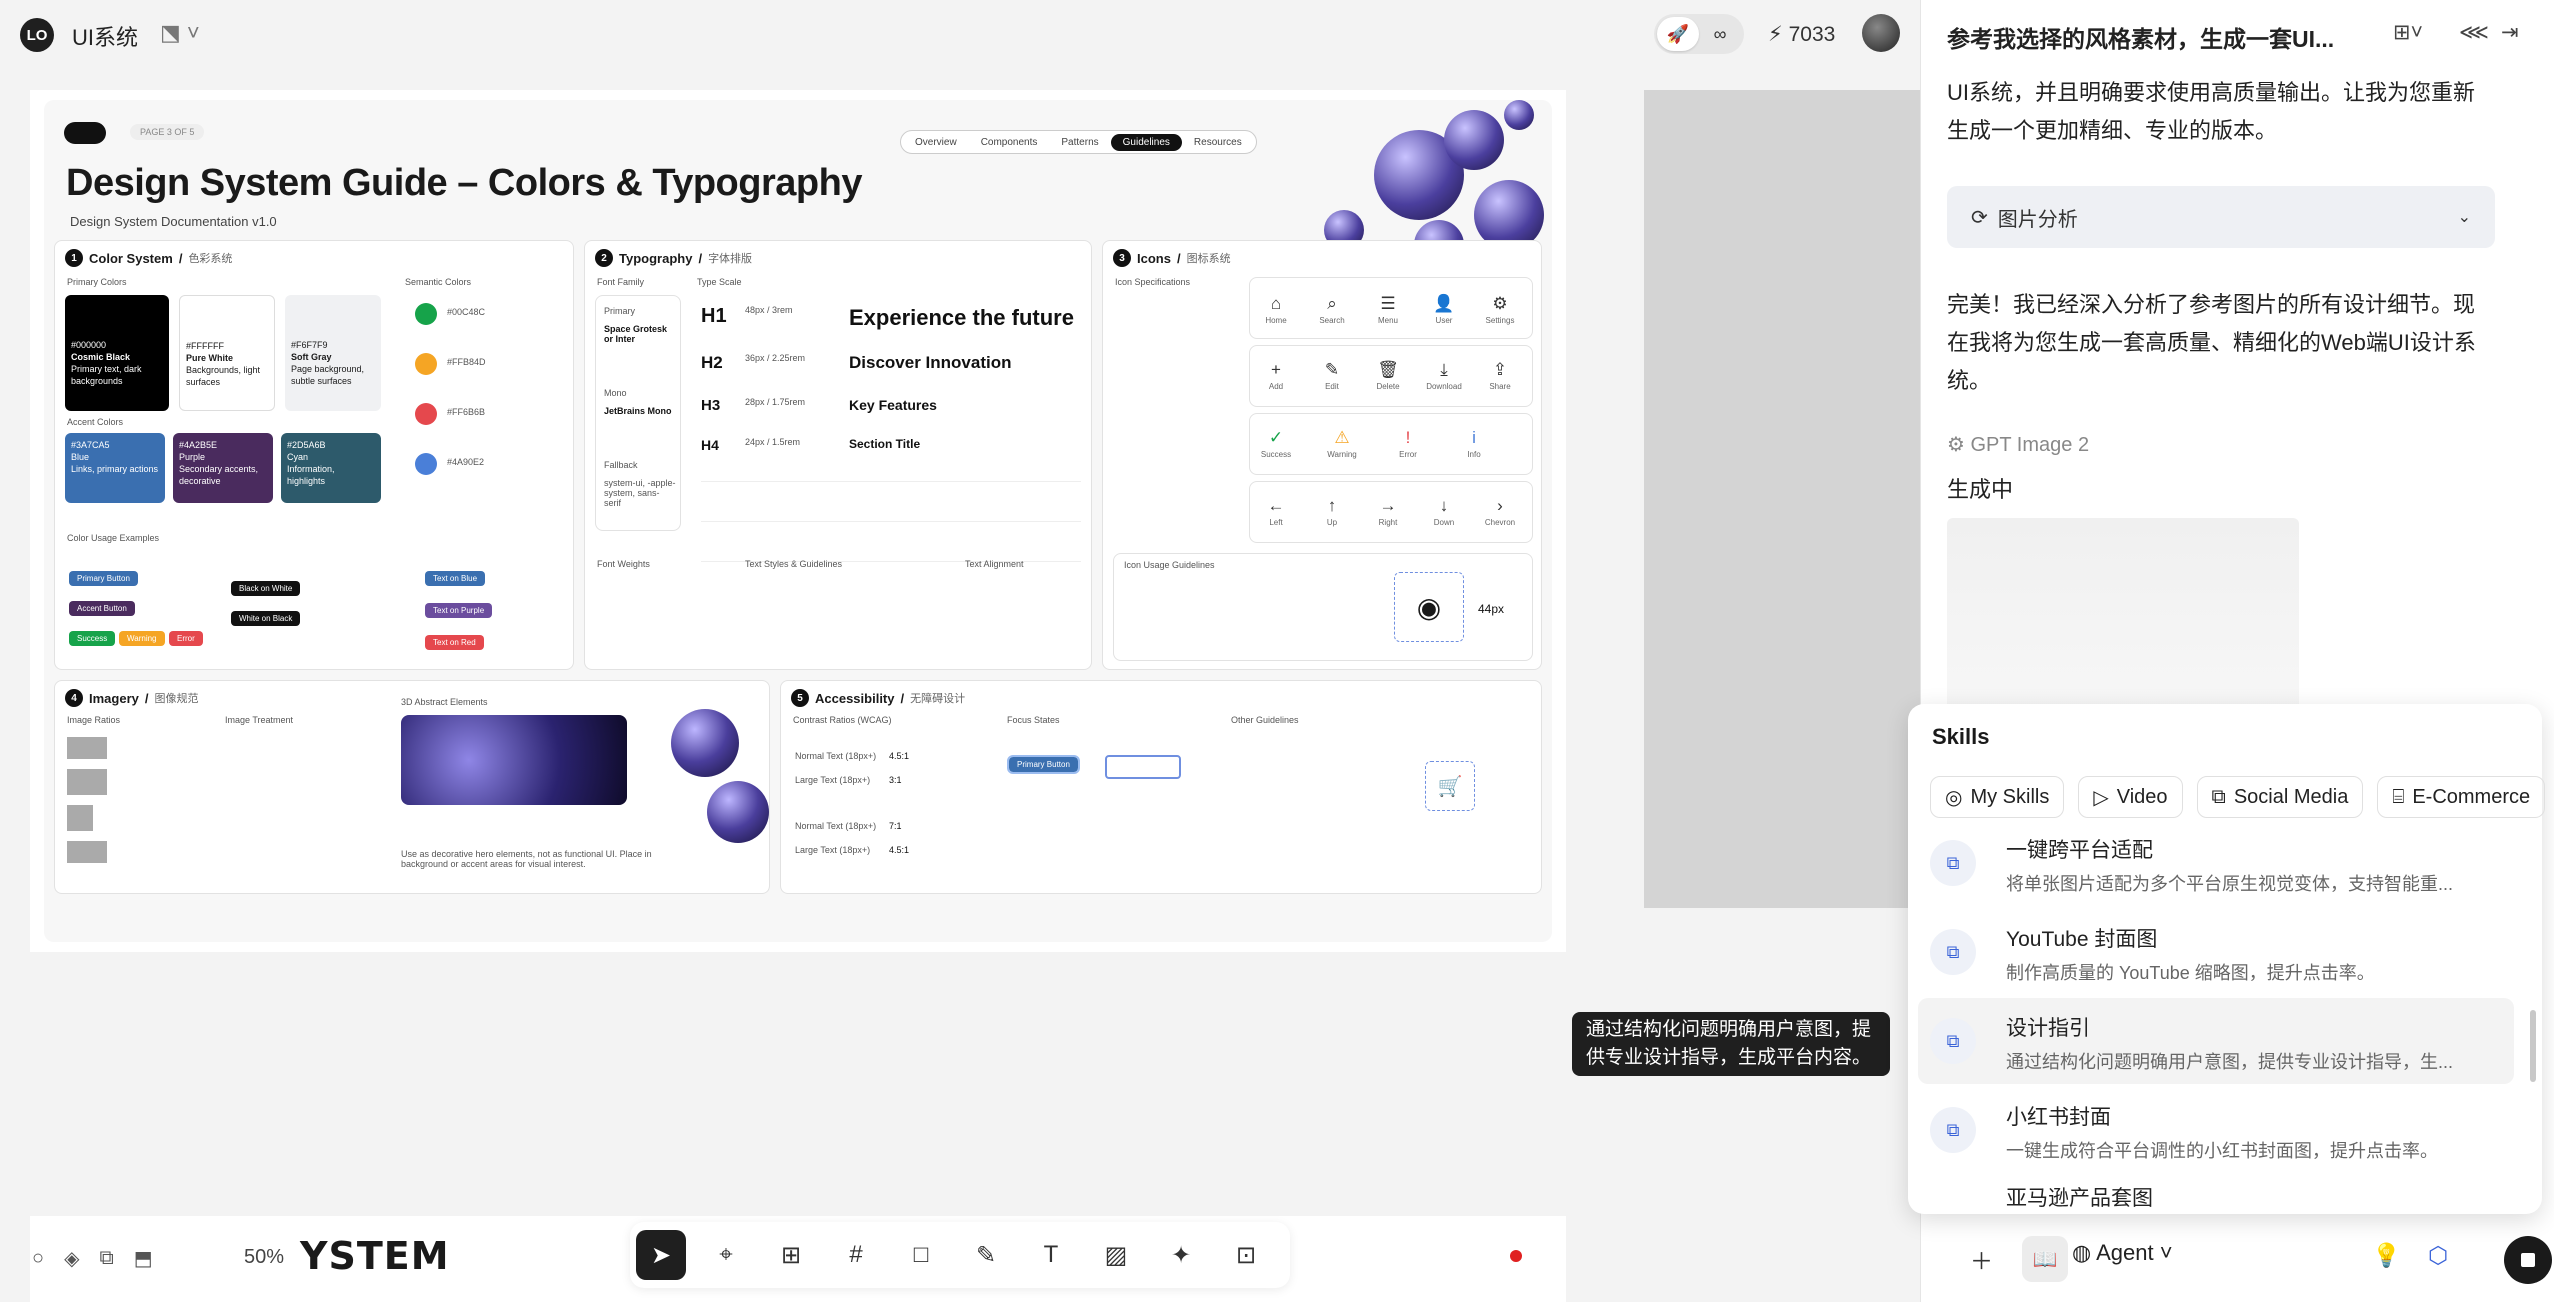  What do you see at coordinates (1980, 489) in the screenshot?
I see `generation-status: 生成中` at bounding box center [1980, 489].